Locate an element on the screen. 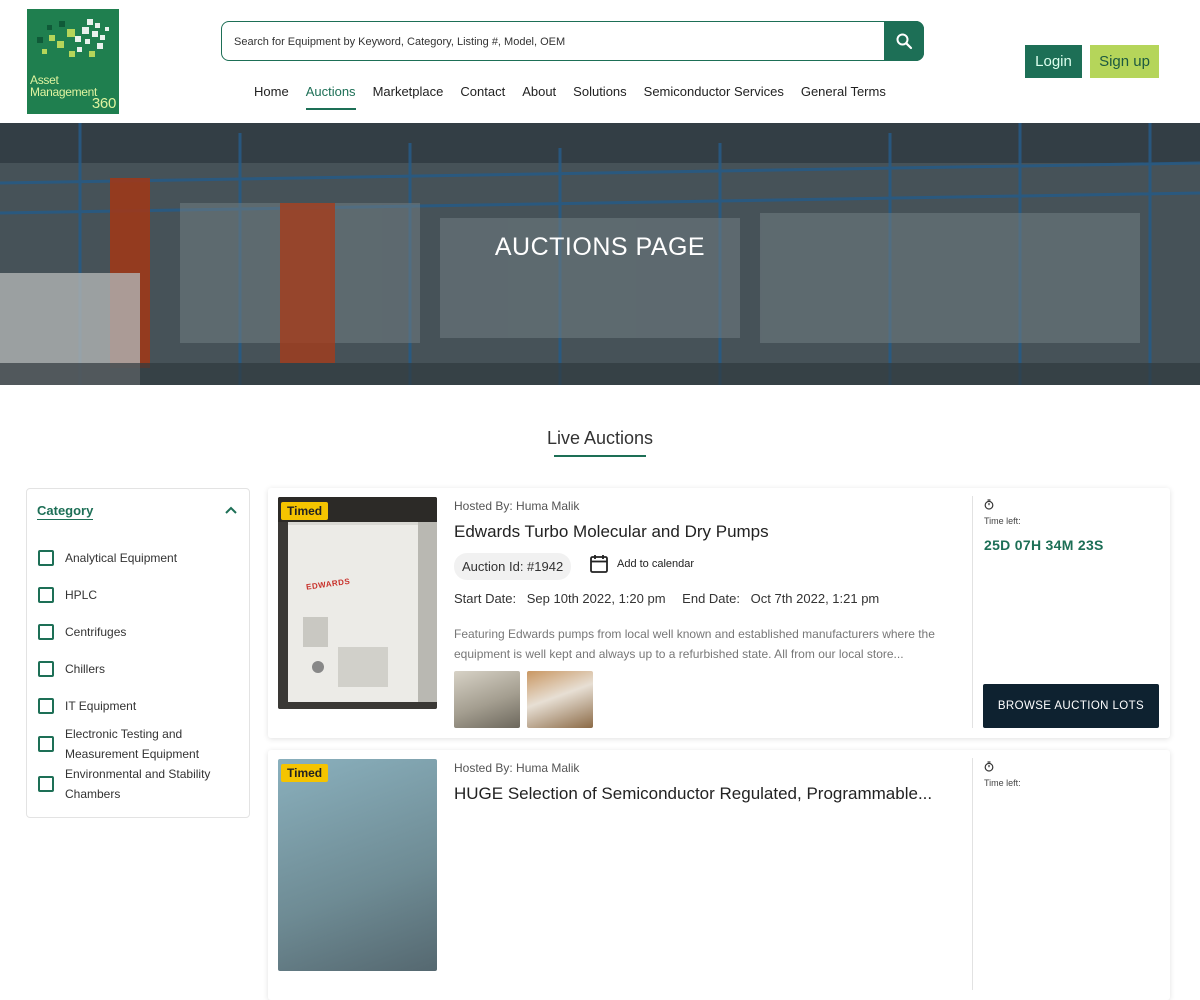  login-button: Login is located at coordinates (1053, 61).